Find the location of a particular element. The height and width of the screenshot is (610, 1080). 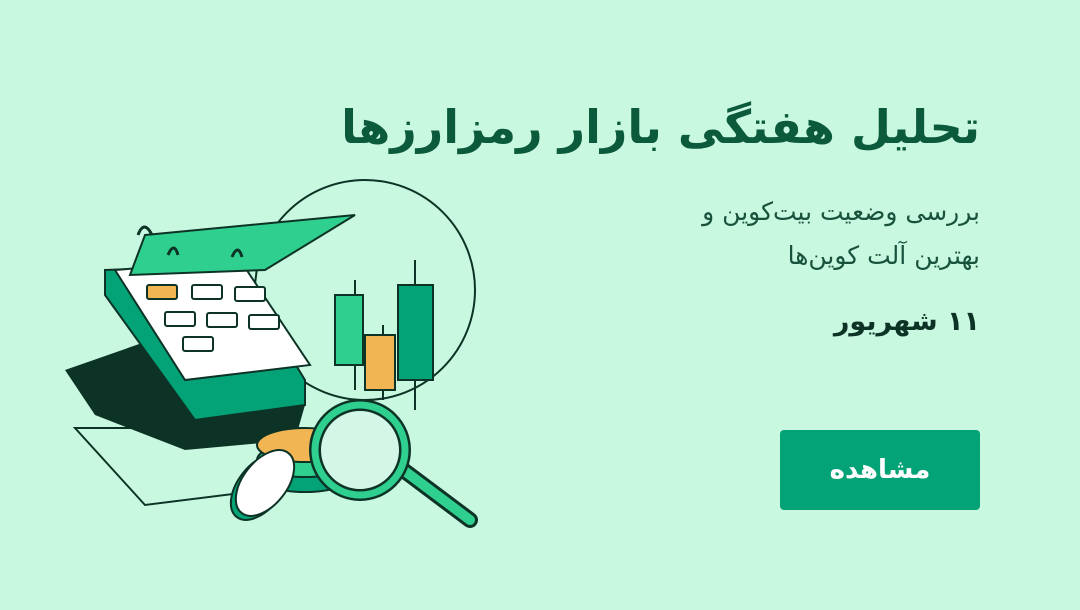

subtitle-line-1: بررسی وضعیت بیت‌کوین و is located at coordinates (841, 211).